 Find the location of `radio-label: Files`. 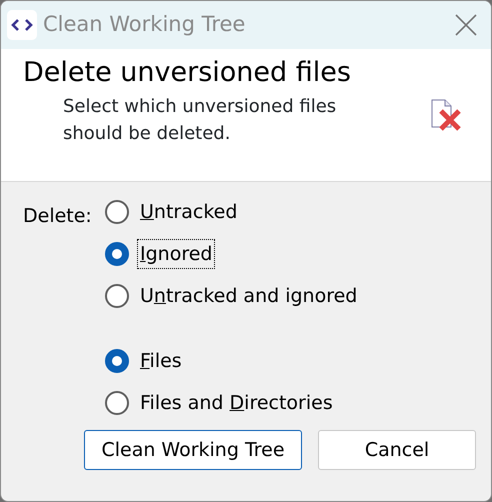

radio-label: Files is located at coordinates (161, 361).